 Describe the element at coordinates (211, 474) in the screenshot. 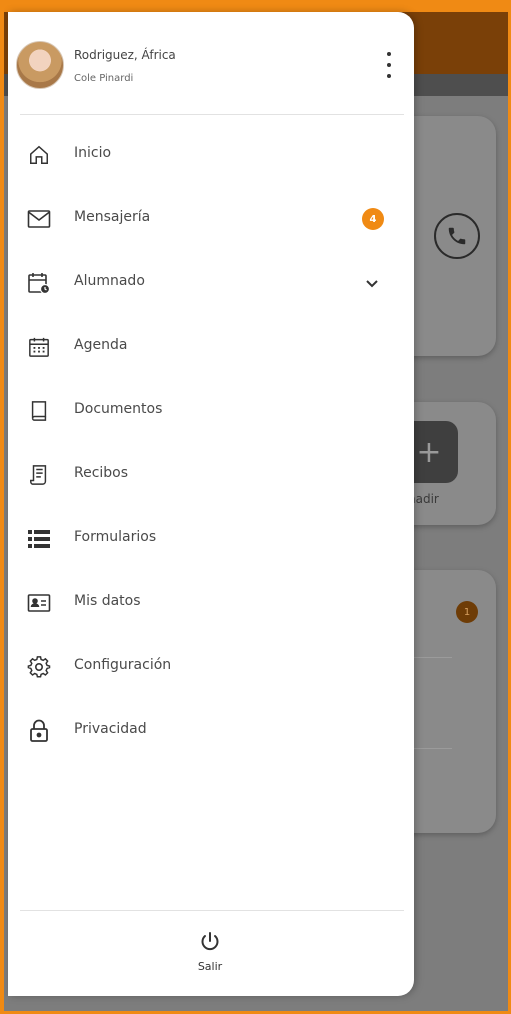

I see `menu-item-recibos: Recibos` at that location.